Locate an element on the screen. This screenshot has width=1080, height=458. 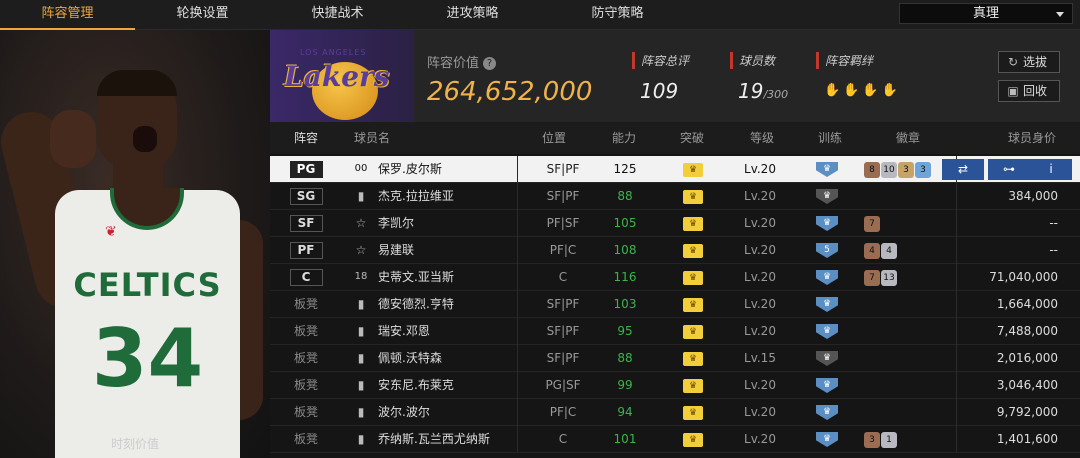
player-name: 安东尼.布莱克 is located at coordinates (416, 385).